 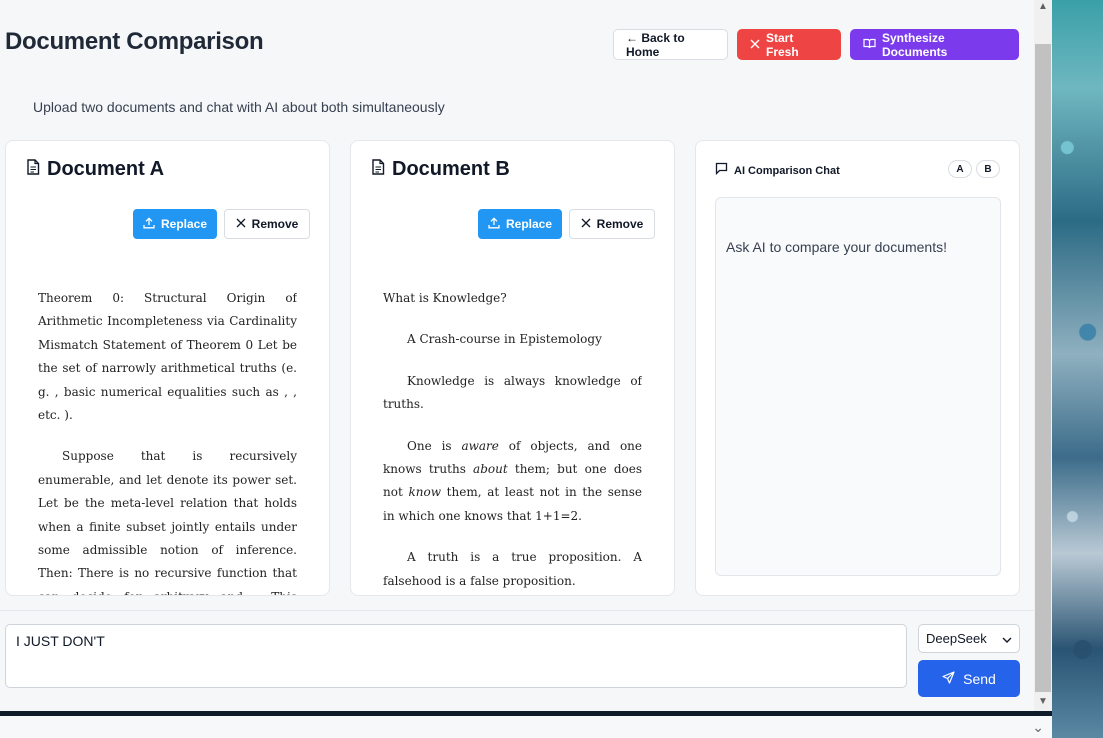 What do you see at coordinates (445, 298) in the screenshot?
I see `document-b-heading: What is Knowledge?` at bounding box center [445, 298].